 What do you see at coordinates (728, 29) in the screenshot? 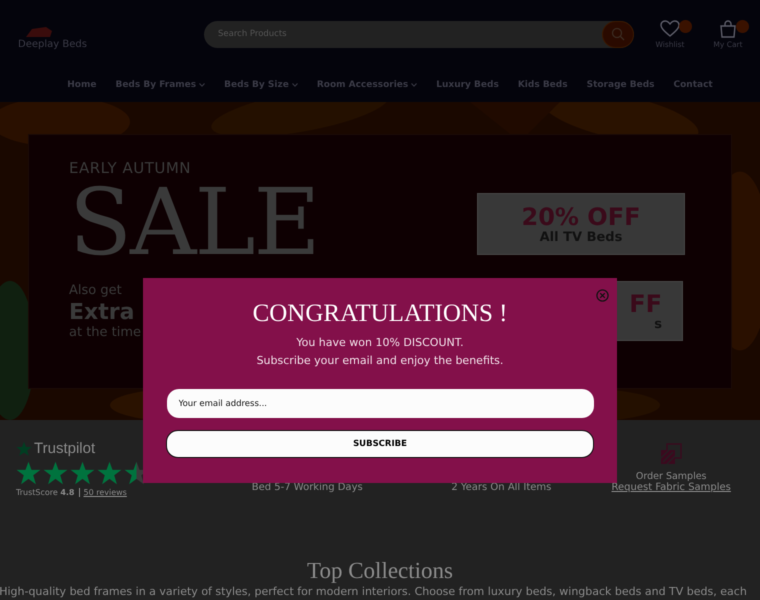
I see `bag-icon` at bounding box center [728, 29].